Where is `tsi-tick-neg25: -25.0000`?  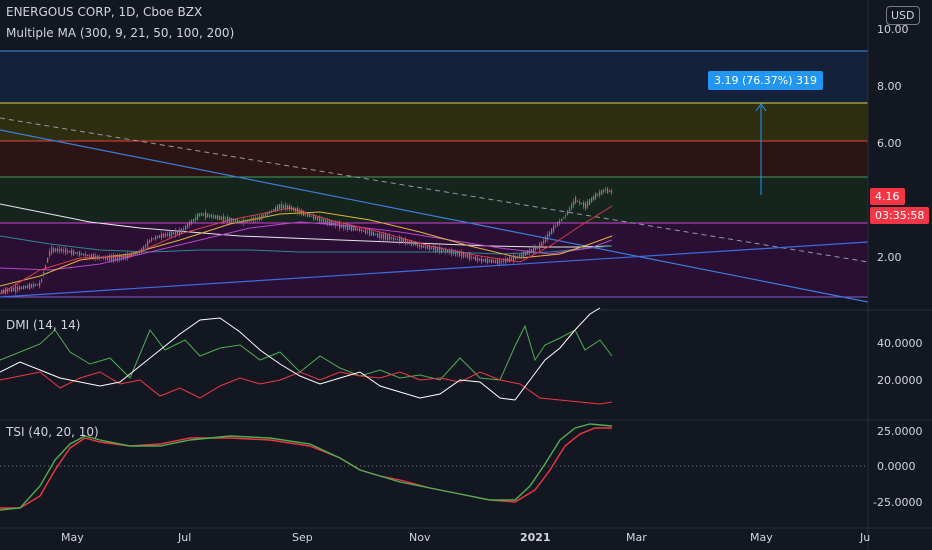 tsi-tick-neg25: -25.0000 is located at coordinates (898, 502).